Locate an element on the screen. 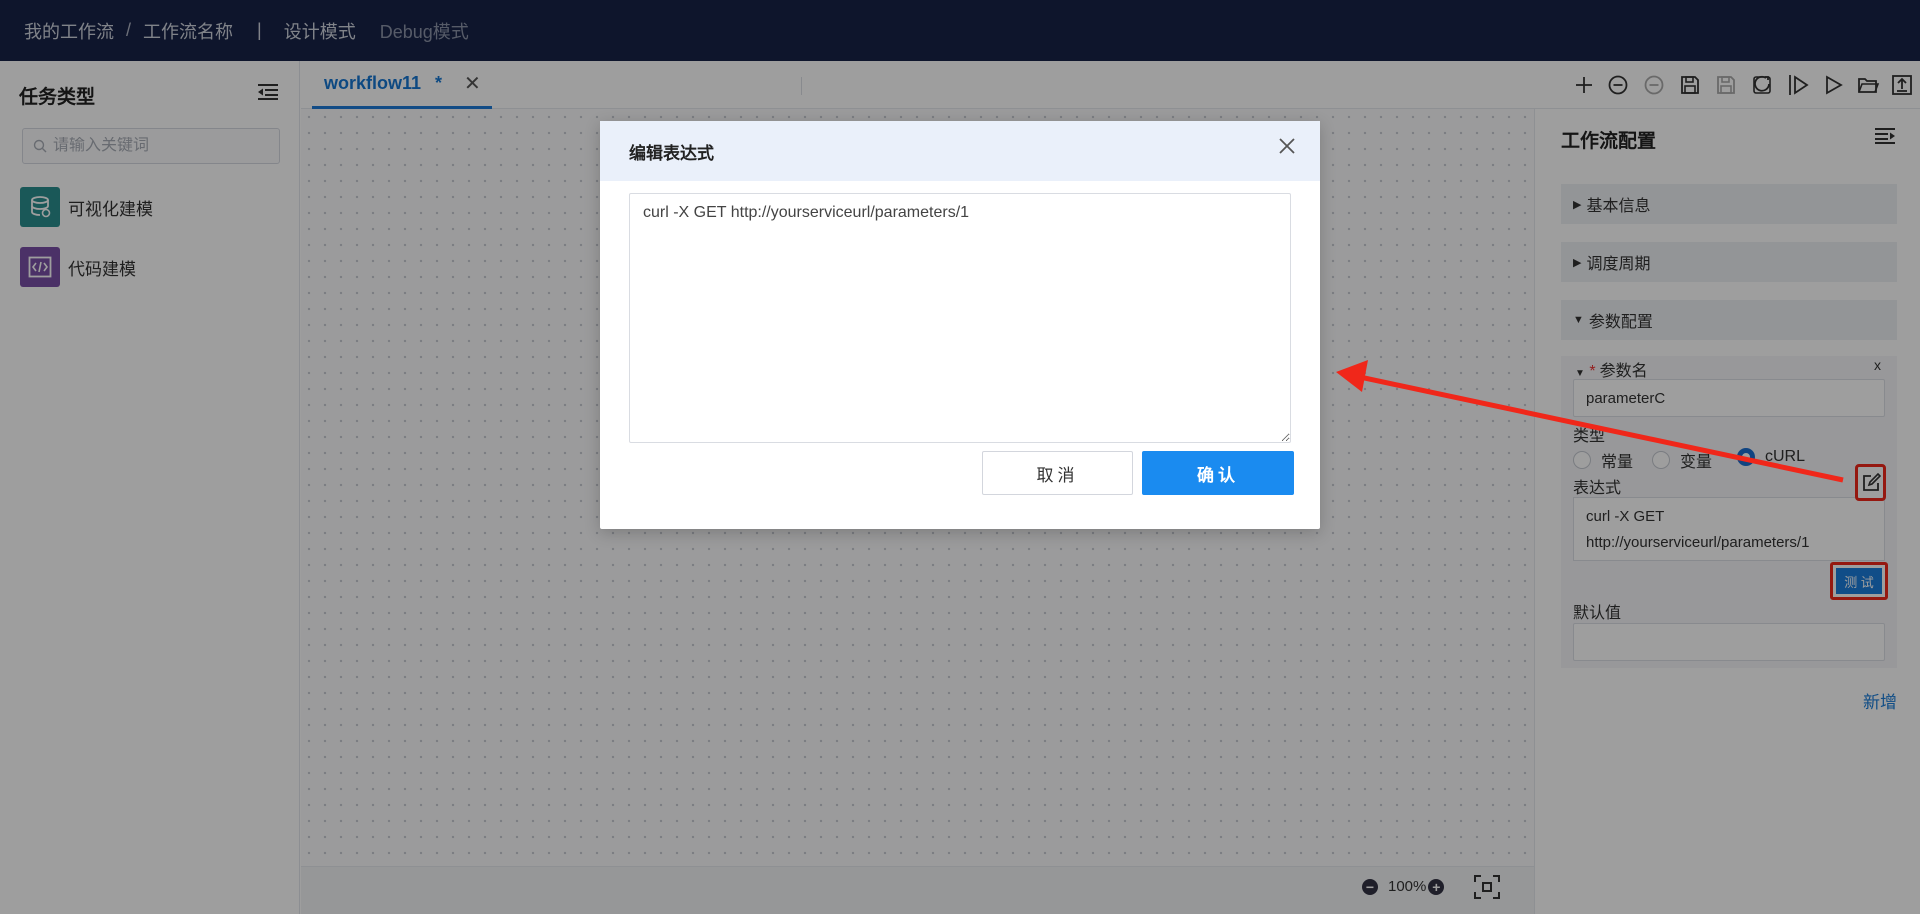  dialog-title: 编辑表达式 is located at coordinates (960, 151).